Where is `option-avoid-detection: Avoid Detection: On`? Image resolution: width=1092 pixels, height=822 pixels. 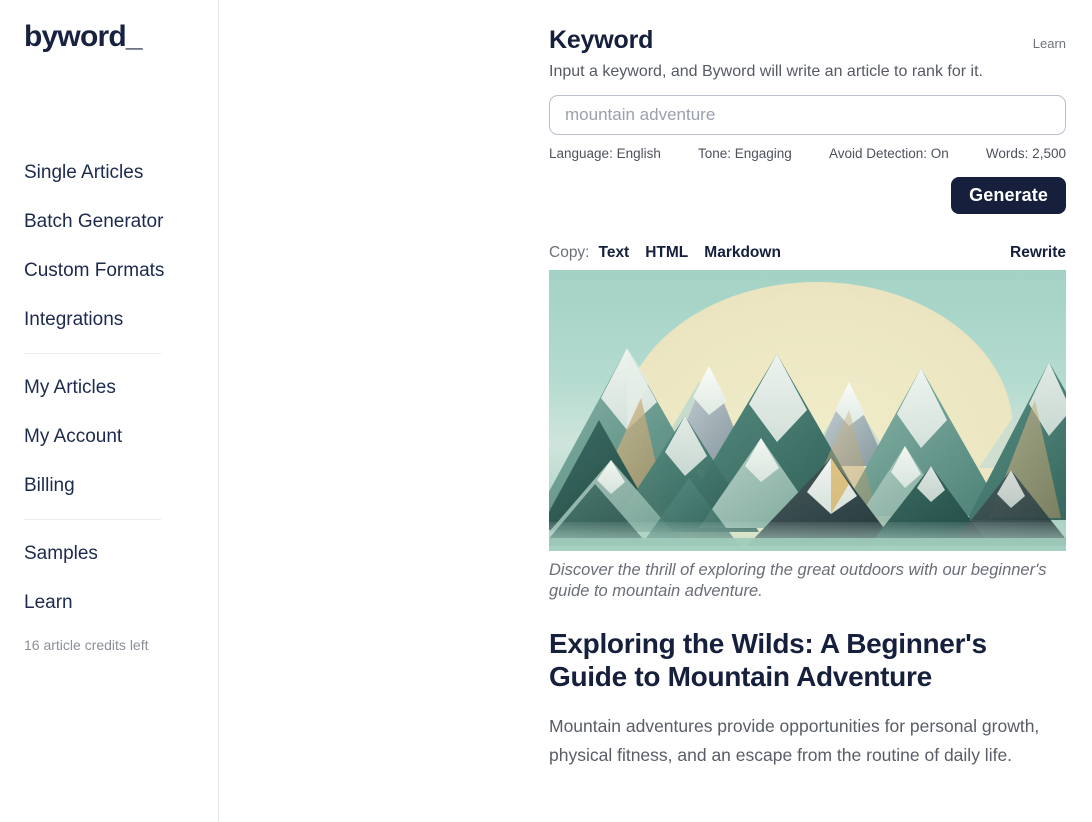
option-avoid-detection: Avoid Detection: On is located at coordinates (889, 153).